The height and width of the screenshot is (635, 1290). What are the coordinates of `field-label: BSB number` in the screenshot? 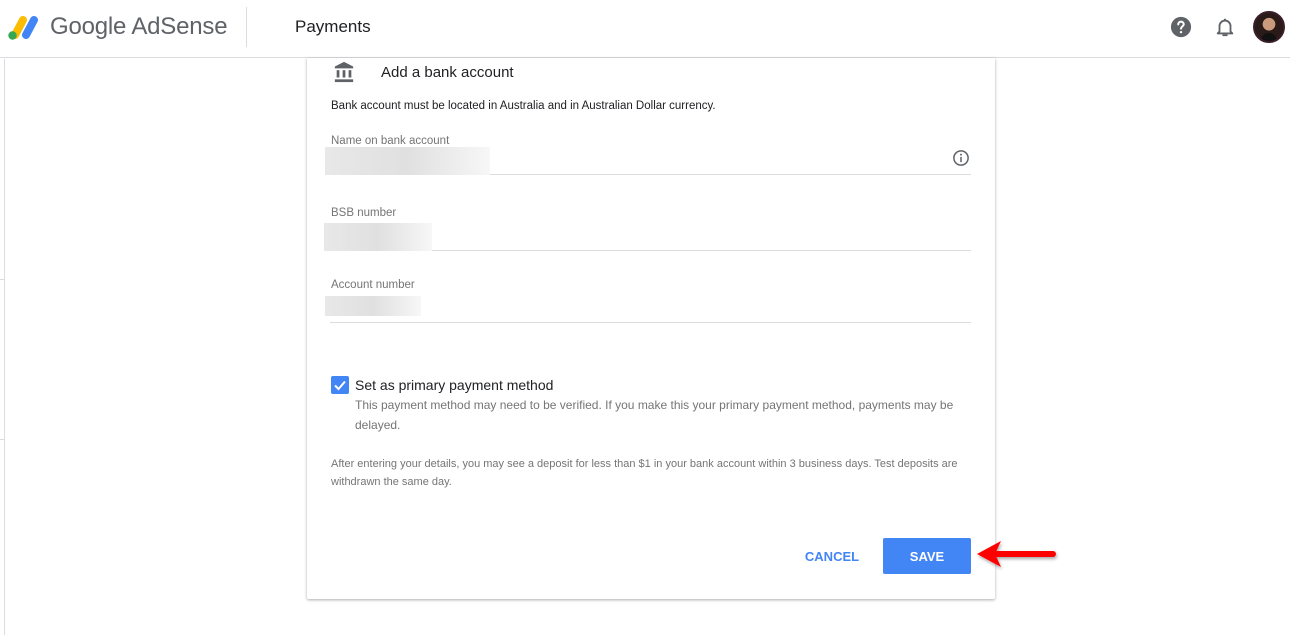 It's located at (364, 213).